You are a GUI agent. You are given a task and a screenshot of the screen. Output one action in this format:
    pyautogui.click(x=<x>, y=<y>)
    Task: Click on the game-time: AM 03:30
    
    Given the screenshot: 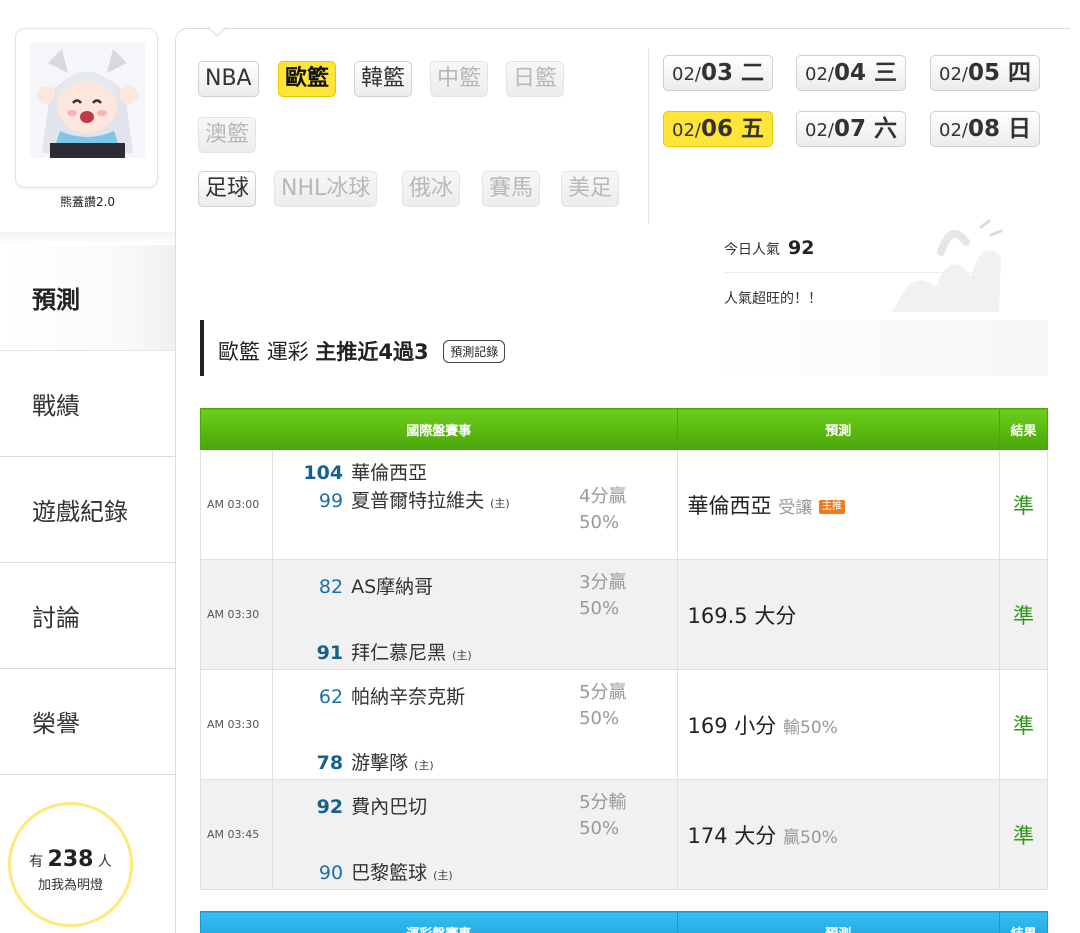 What is the action you would take?
    pyautogui.click(x=236, y=724)
    